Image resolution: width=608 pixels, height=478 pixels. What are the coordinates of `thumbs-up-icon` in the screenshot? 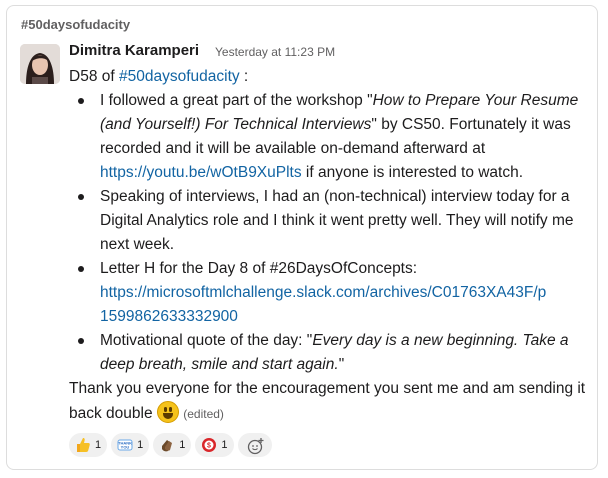 It's located at (83, 445).